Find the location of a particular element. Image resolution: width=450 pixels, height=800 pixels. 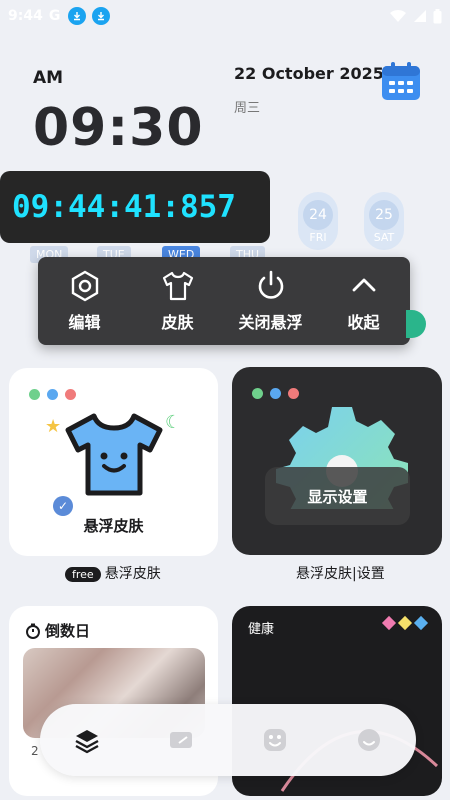

collapse-button: 收起 is located at coordinates (364, 301).